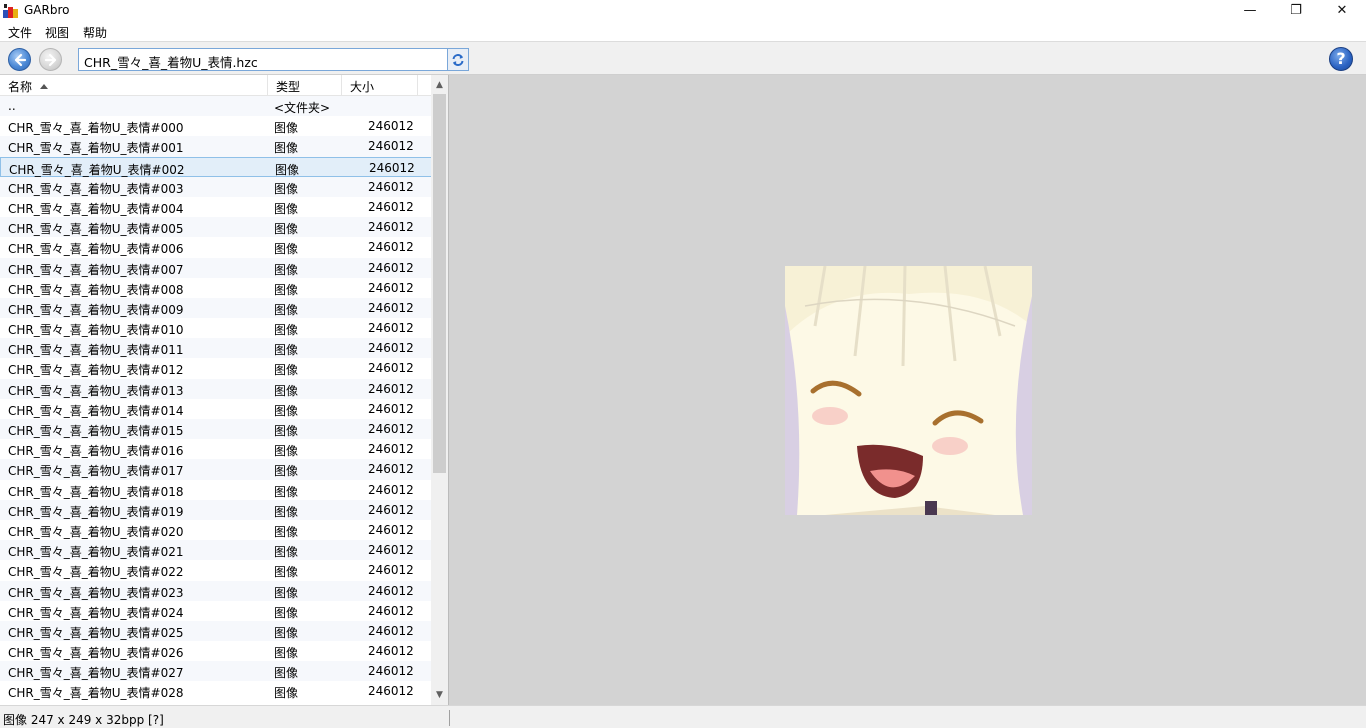  Describe the element at coordinates (216, 590) in the screenshot. I see `table-row: CHR_雪々_喜_着物U_表情#023 图像 246012` at that location.